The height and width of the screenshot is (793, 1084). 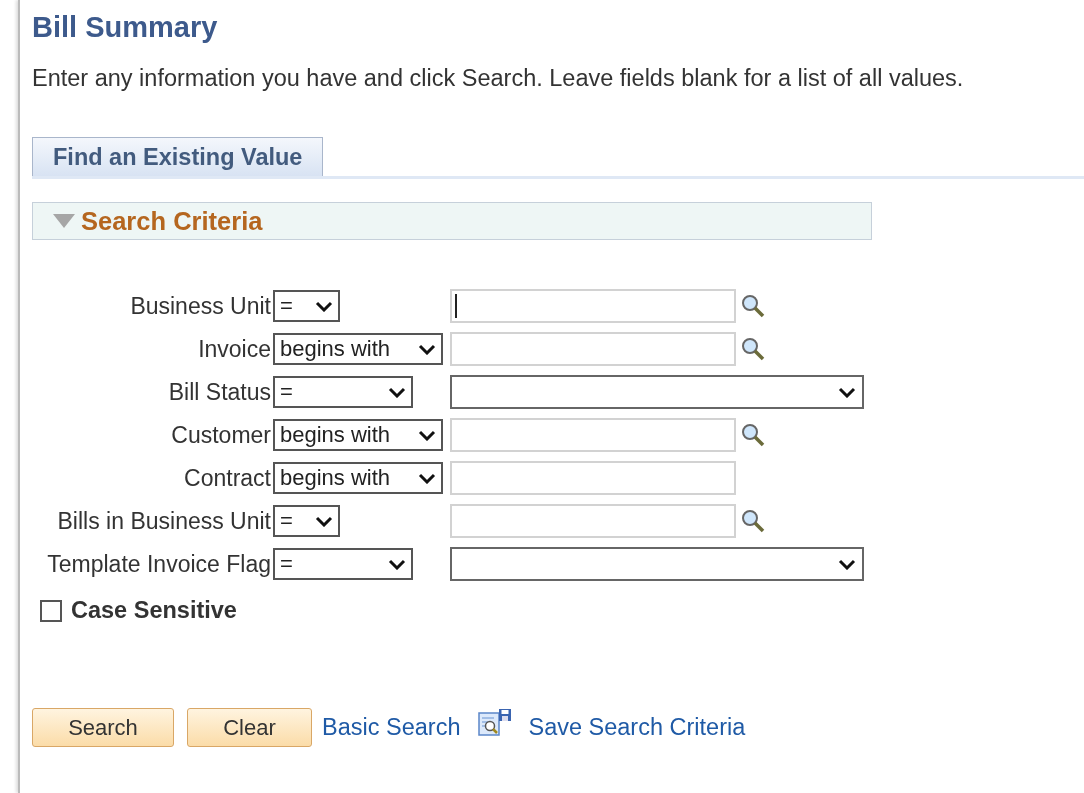 What do you see at coordinates (51, 610) in the screenshot?
I see `checkbox` at bounding box center [51, 610].